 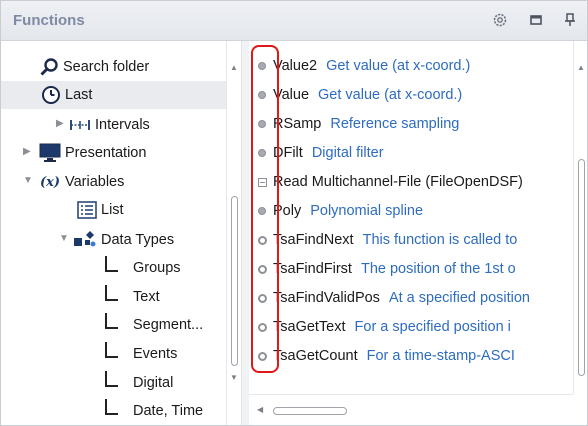 I want to click on function-name: Poly, so click(x=287, y=211).